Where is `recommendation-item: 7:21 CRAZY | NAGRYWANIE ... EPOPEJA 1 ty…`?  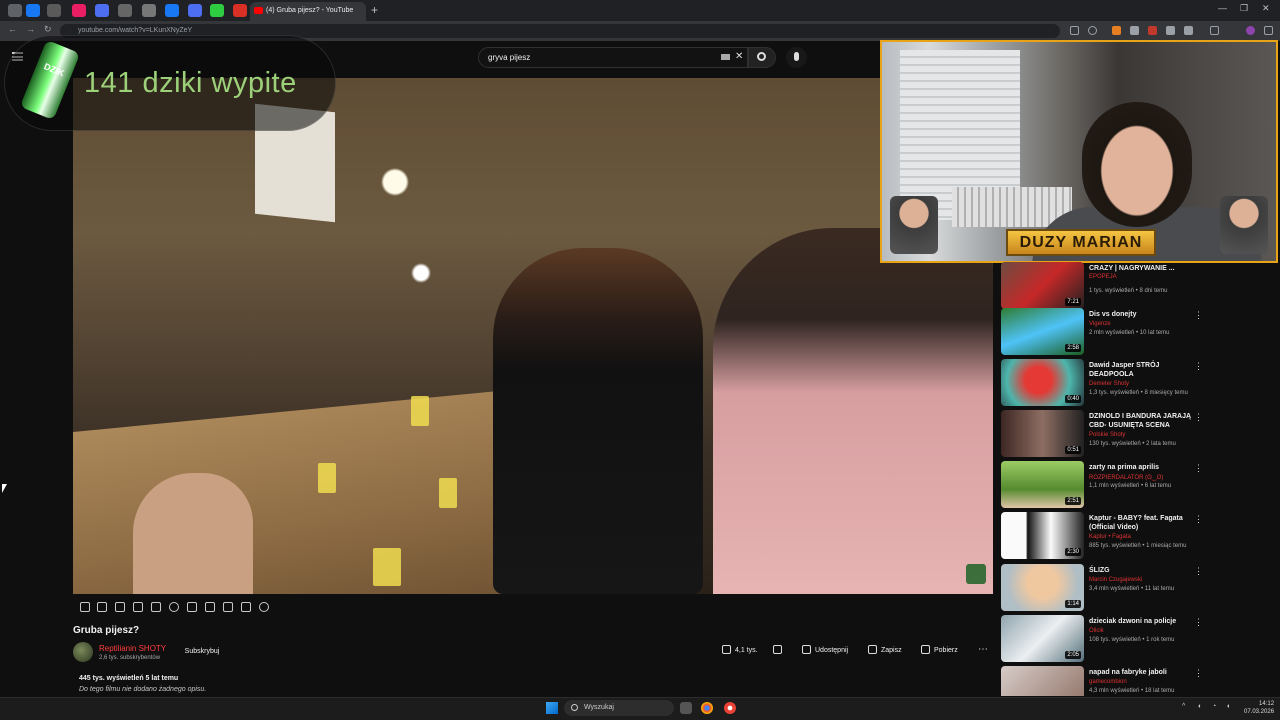 recommendation-item: 7:21 CRAZY | NAGRYWANIE ... EPOPEJA 1 ty… is located at coordinates (1136, 285).